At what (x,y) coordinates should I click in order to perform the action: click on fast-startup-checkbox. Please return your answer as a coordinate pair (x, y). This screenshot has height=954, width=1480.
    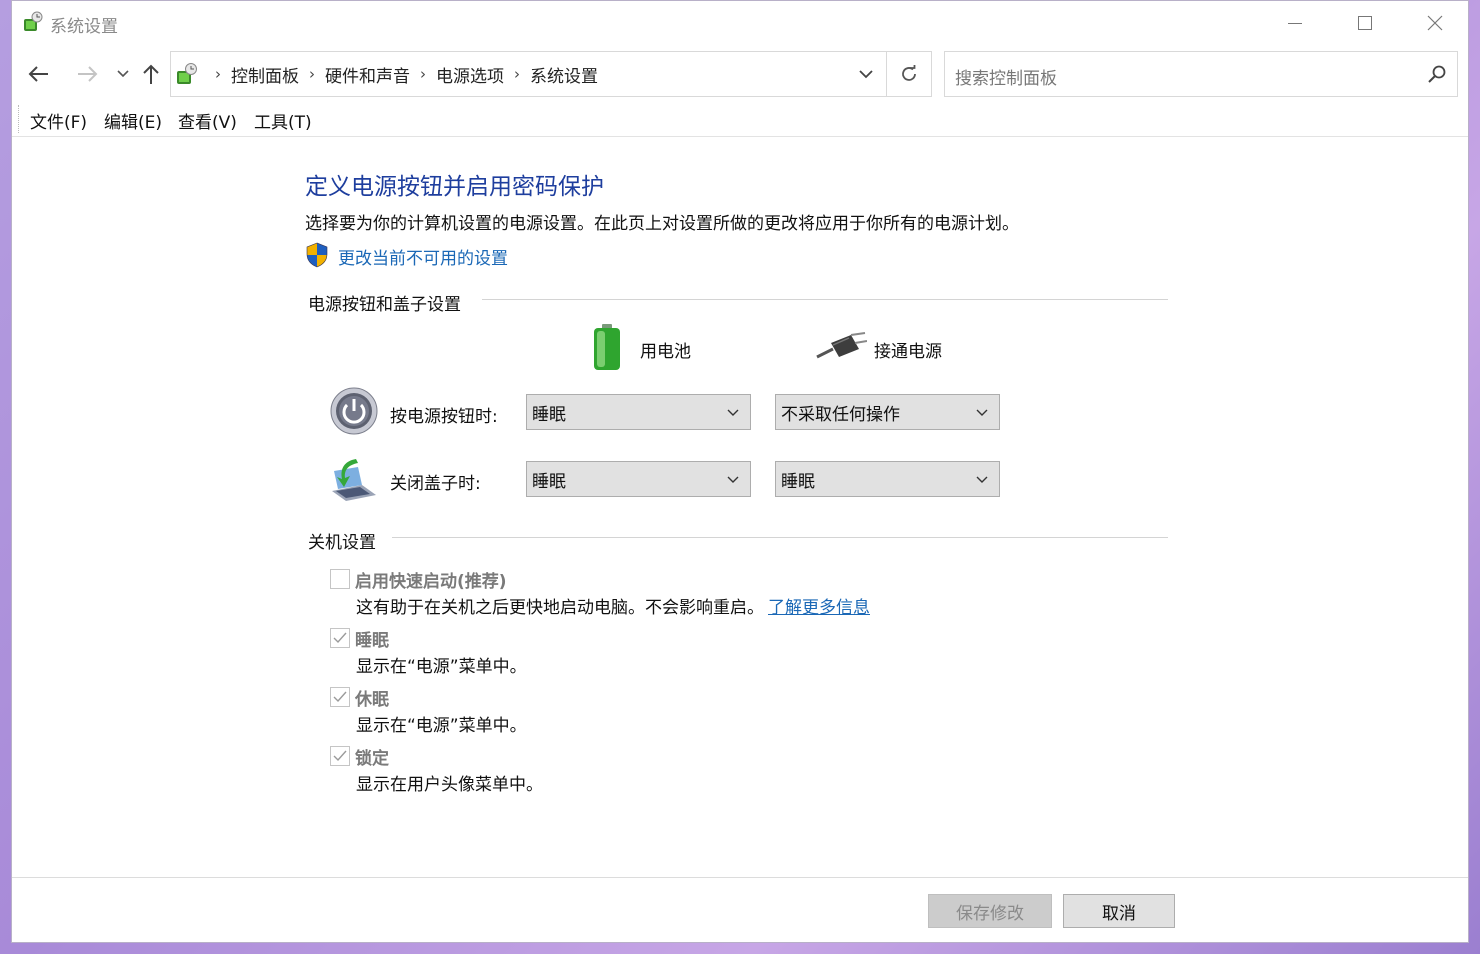
    Looking at the image, I should click on (340, 579).